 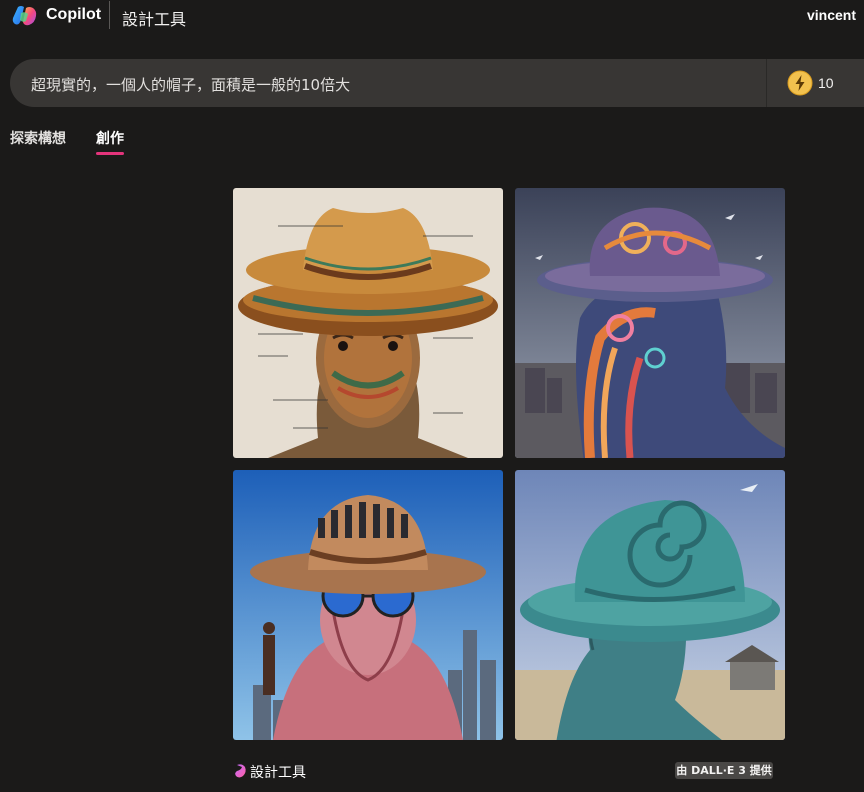 I want to click on product-name: 設計工具, so click(x=154, y=18).